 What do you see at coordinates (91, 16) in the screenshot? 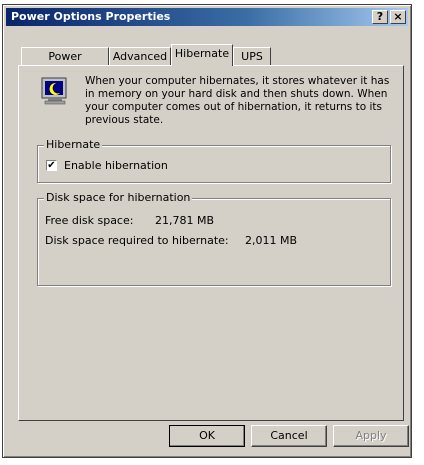
I see `window-title: Power Options Properties` at bounding box center [91, 16].